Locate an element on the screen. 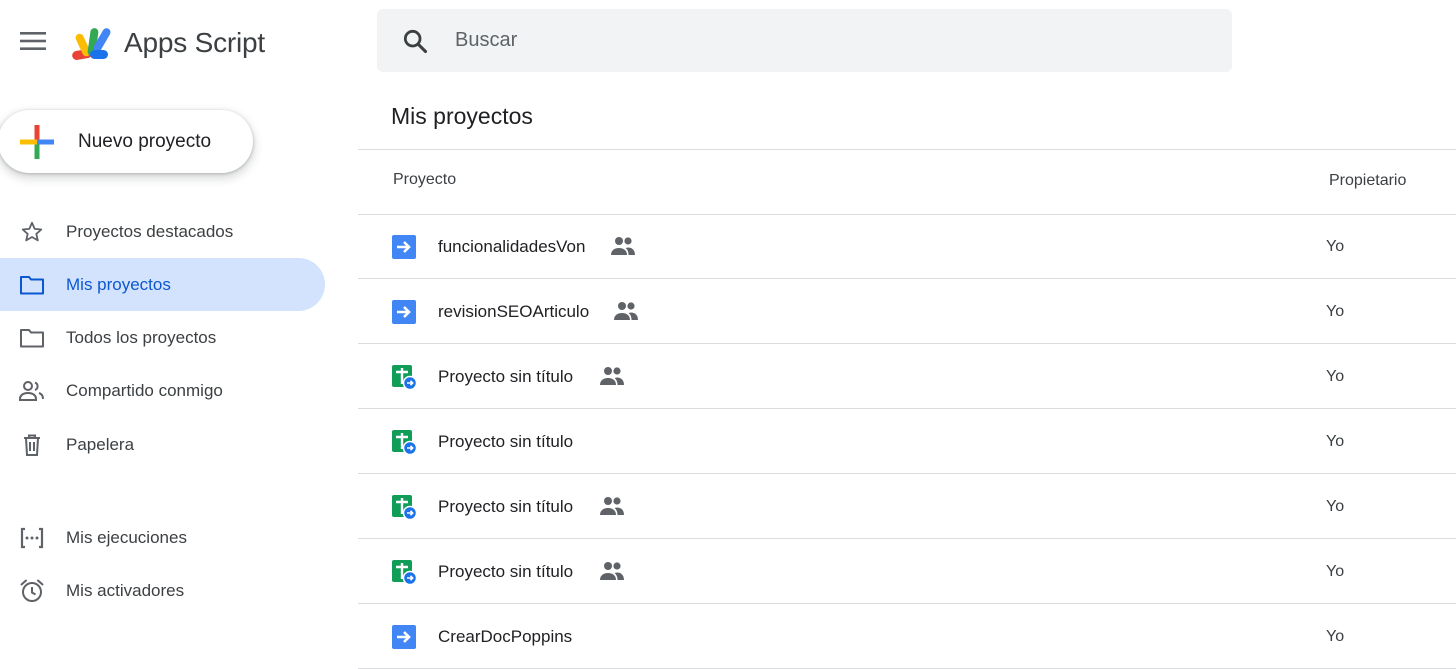  sidebar-item-triggers: Mis activadores is located at coordinates (162, 590).